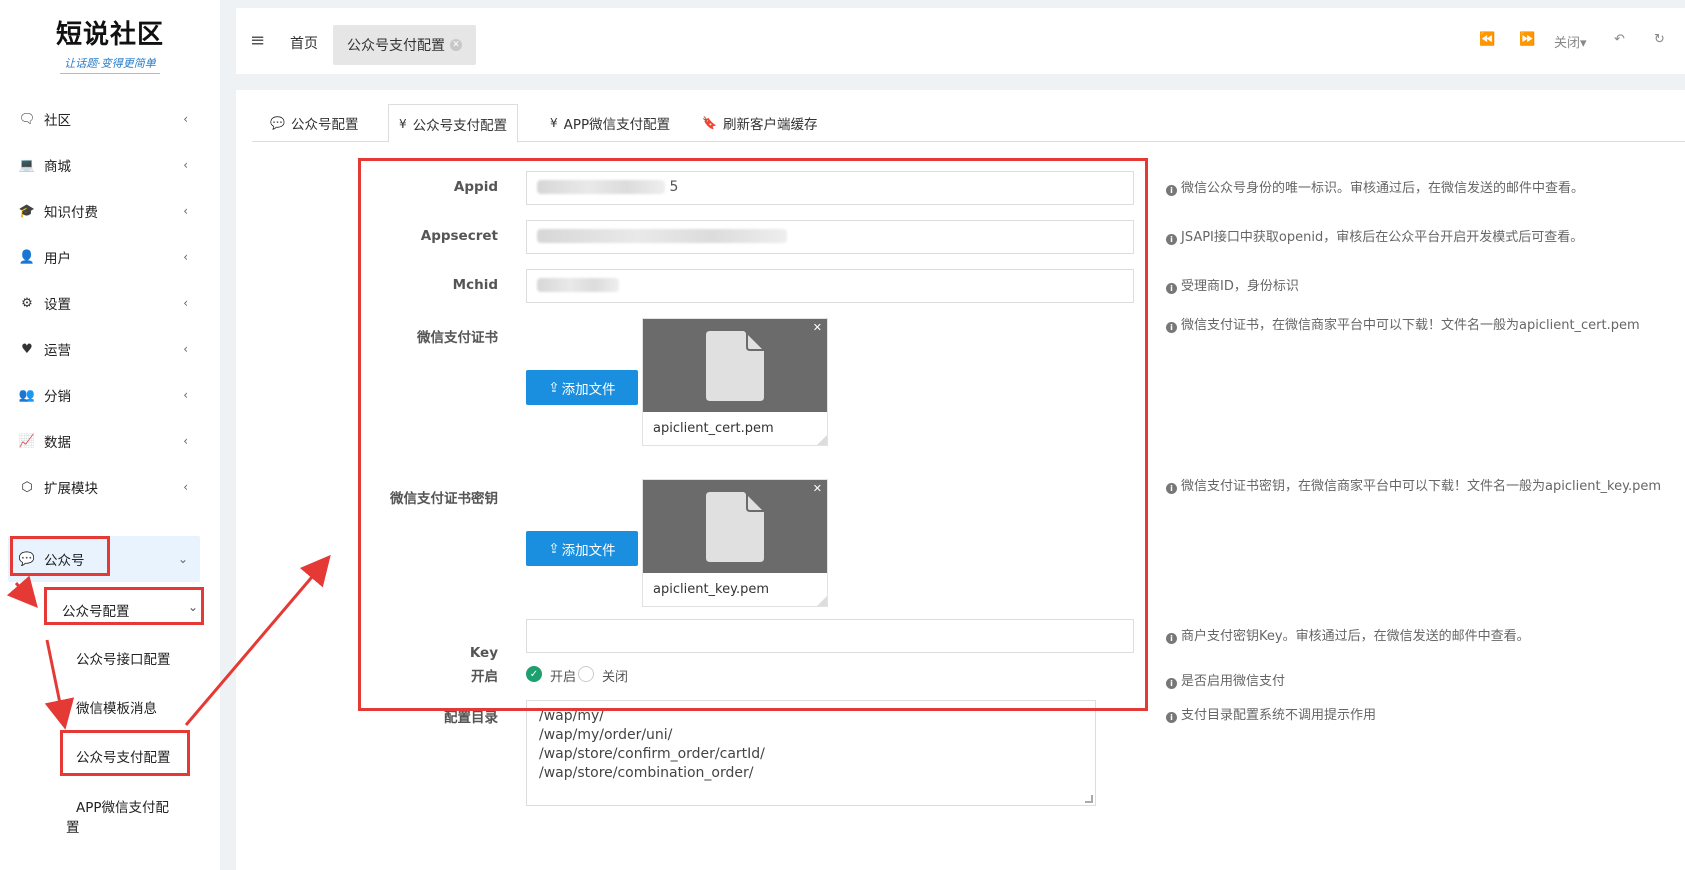 The width and height of the screenshot is (1685, 870). Describe the element at coordinates (1583, 43) in the screenshot. I see `caret-down-icon: ▾` at that location.